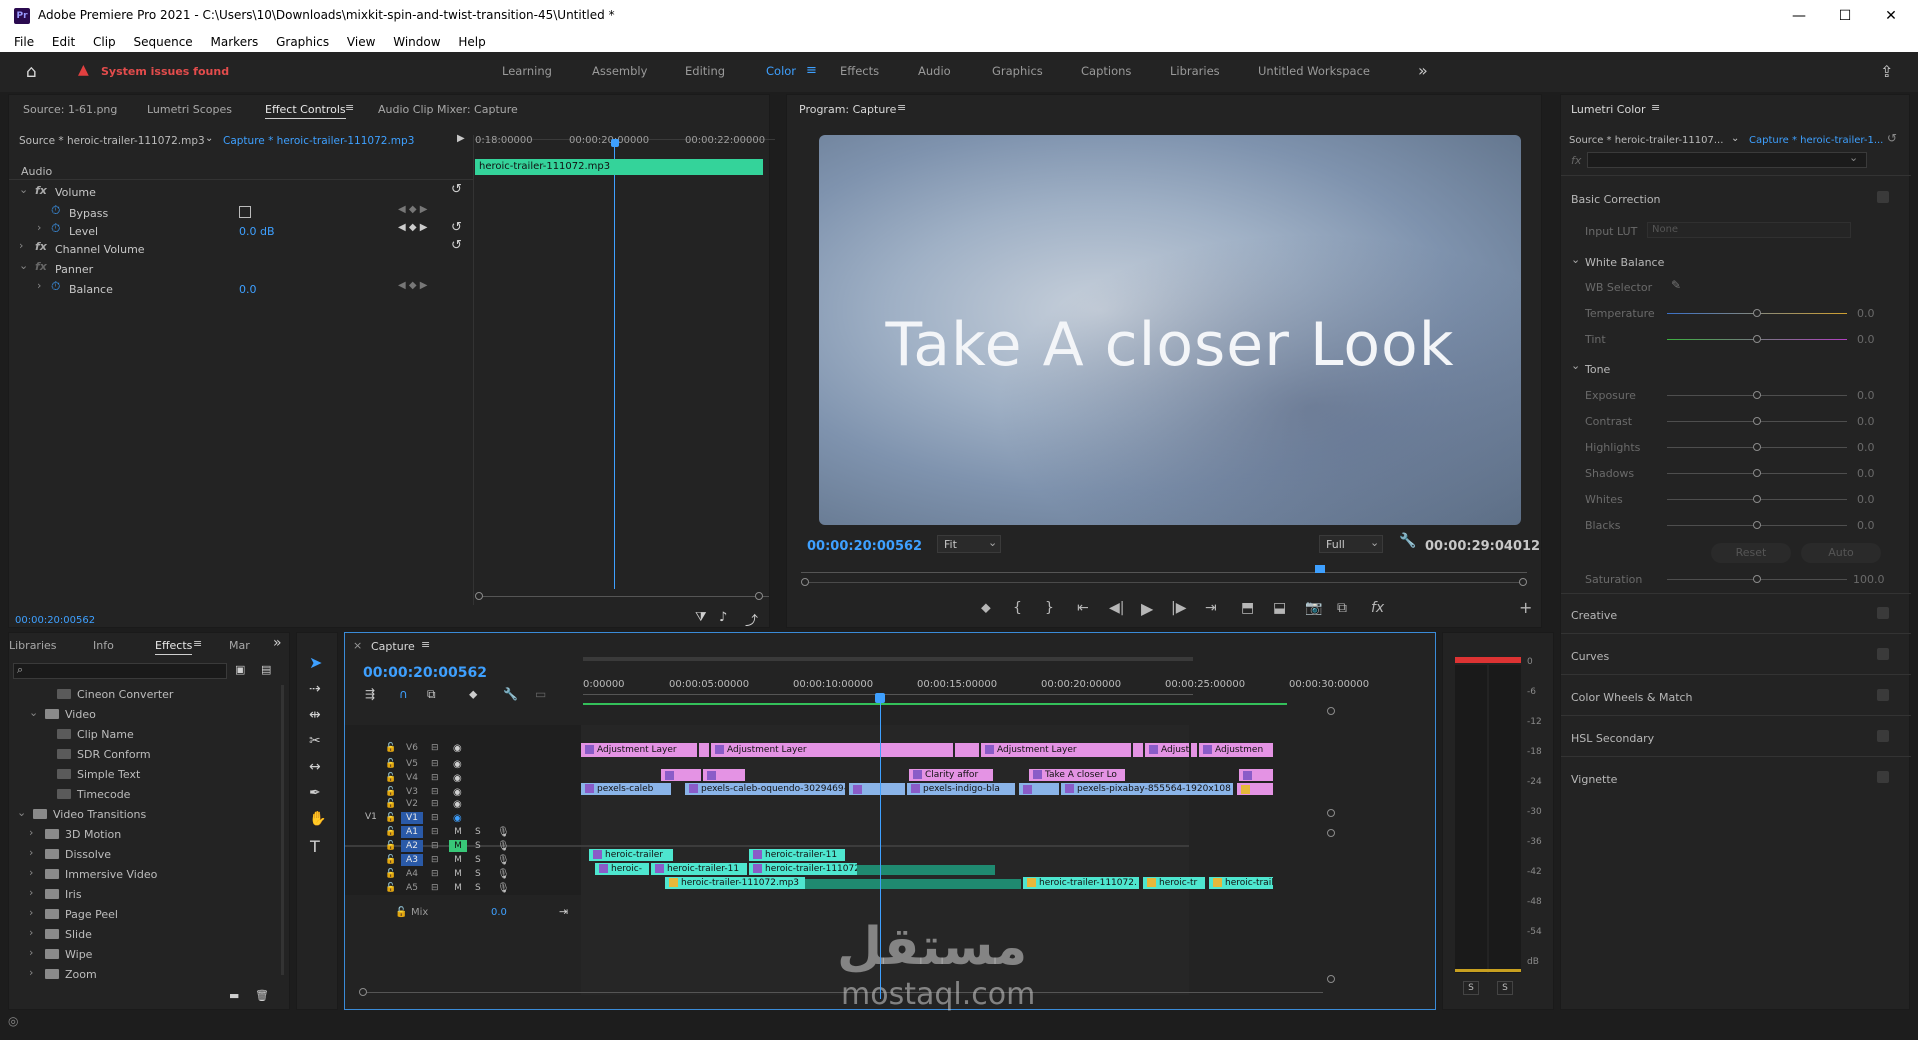 The height and width of the screenshot is (1040, 1918). What do you see at coordinates (1866, 473) in the screenshot?
I see `shadows-value: 0.0` at bounding box center [1866, 473].